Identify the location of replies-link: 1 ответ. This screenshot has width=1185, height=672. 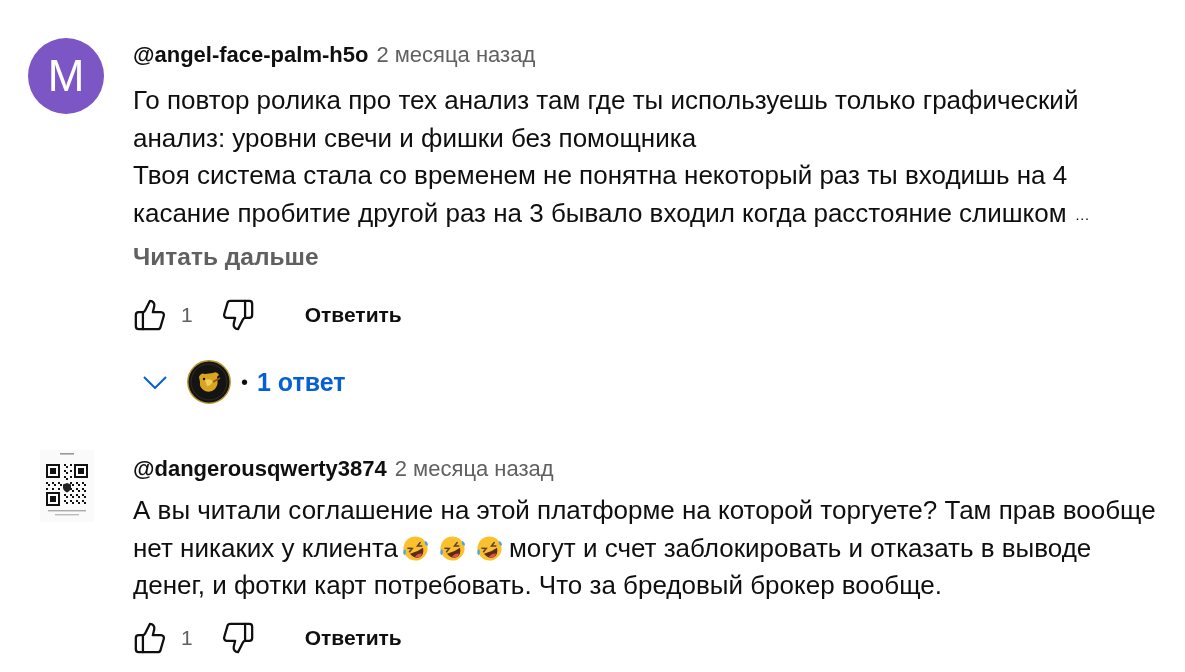
(301, 382).